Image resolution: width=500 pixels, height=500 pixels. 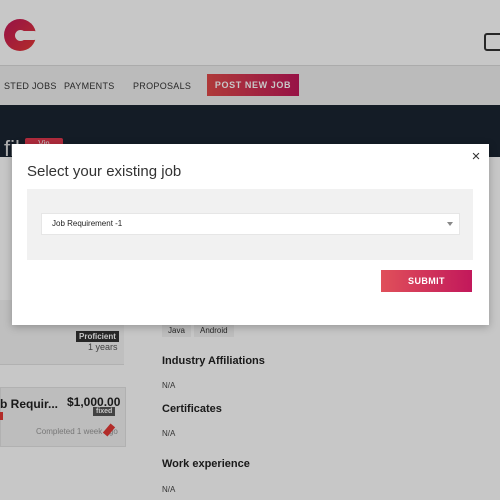 I want to click on existing-job-select: Job Requirement -1, so click(x=250, y=224).